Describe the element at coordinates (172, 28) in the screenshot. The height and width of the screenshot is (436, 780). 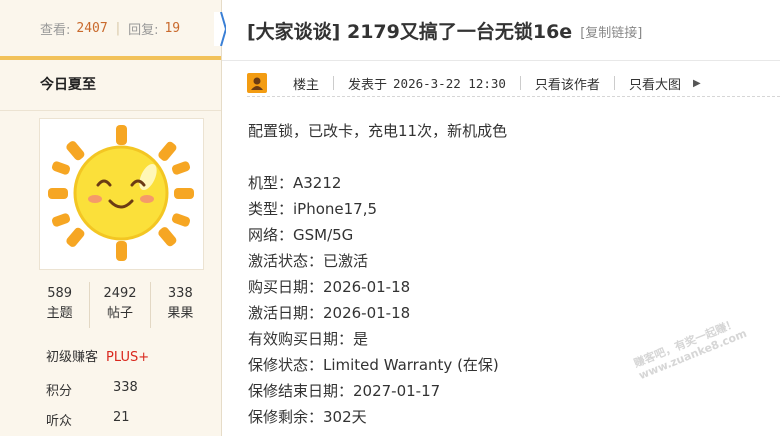
I see `replies-count: 19` at that location.